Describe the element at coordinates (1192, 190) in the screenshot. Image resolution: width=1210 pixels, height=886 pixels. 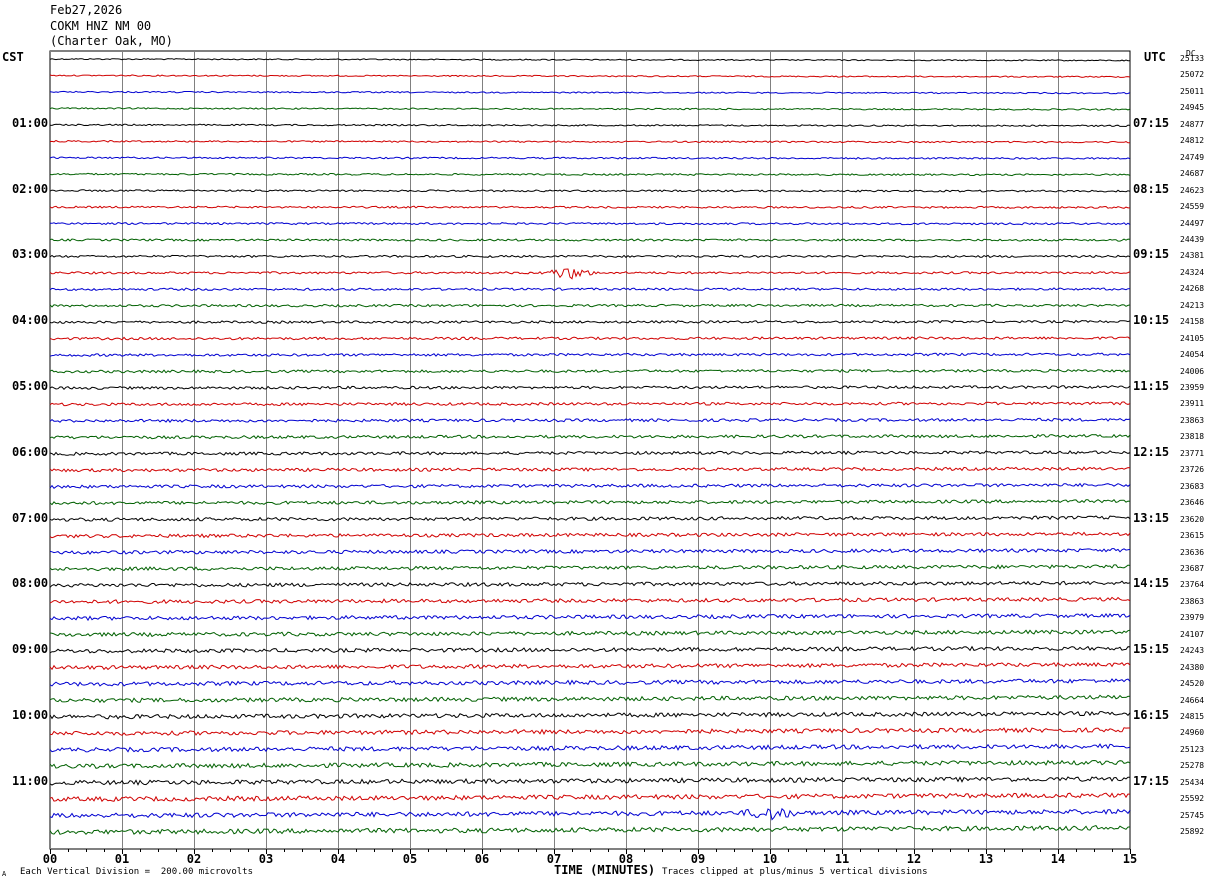
I see `dc-offset-label: 24623` at that location.